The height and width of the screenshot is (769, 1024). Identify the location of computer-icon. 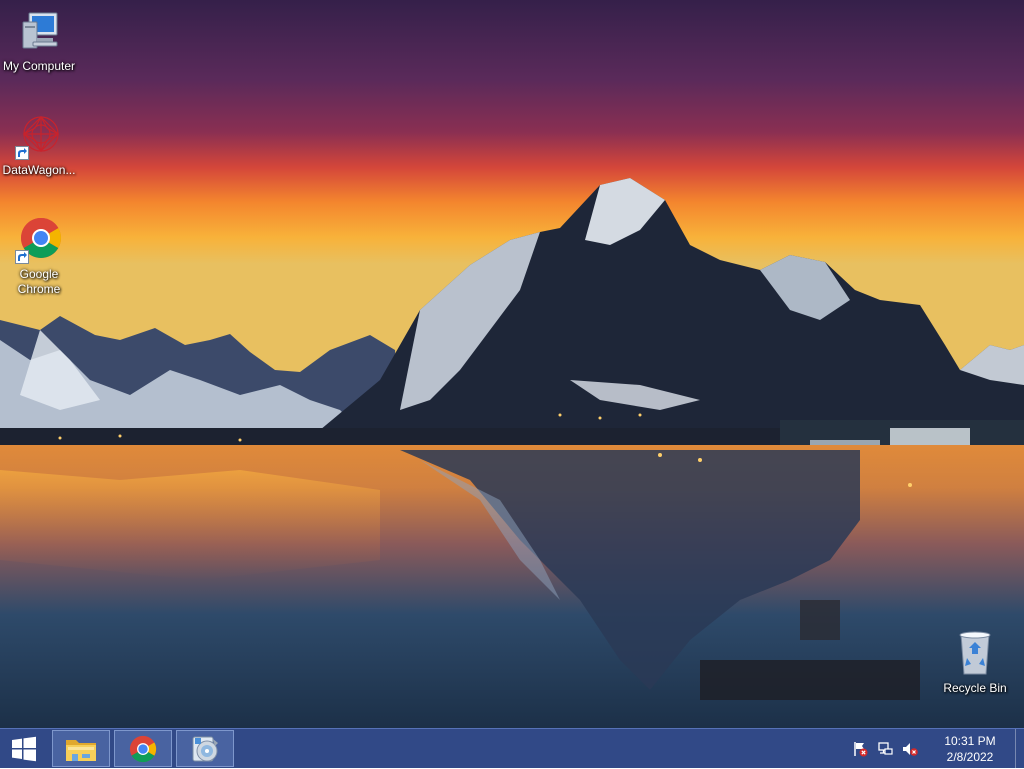
(39, 32).